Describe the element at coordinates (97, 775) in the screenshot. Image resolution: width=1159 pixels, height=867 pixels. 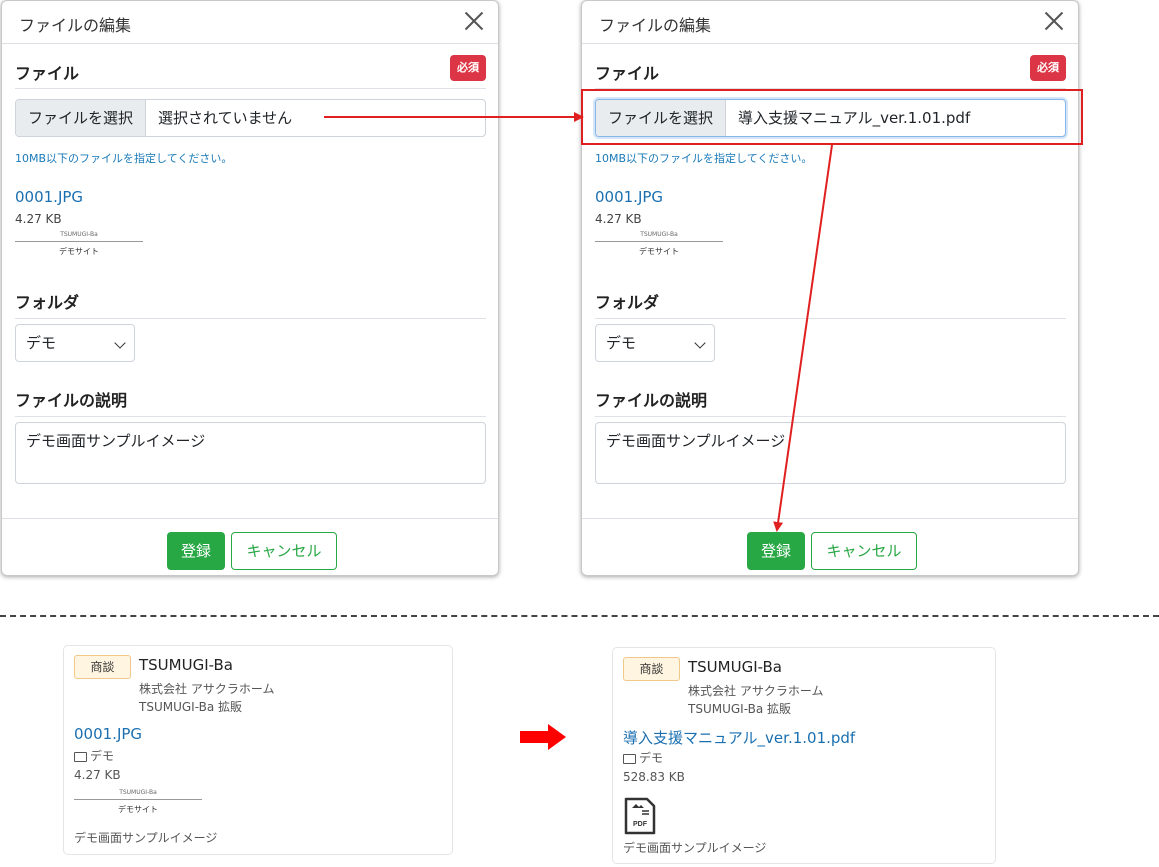
I see `card-file-size: 4.27 KB` at that location.